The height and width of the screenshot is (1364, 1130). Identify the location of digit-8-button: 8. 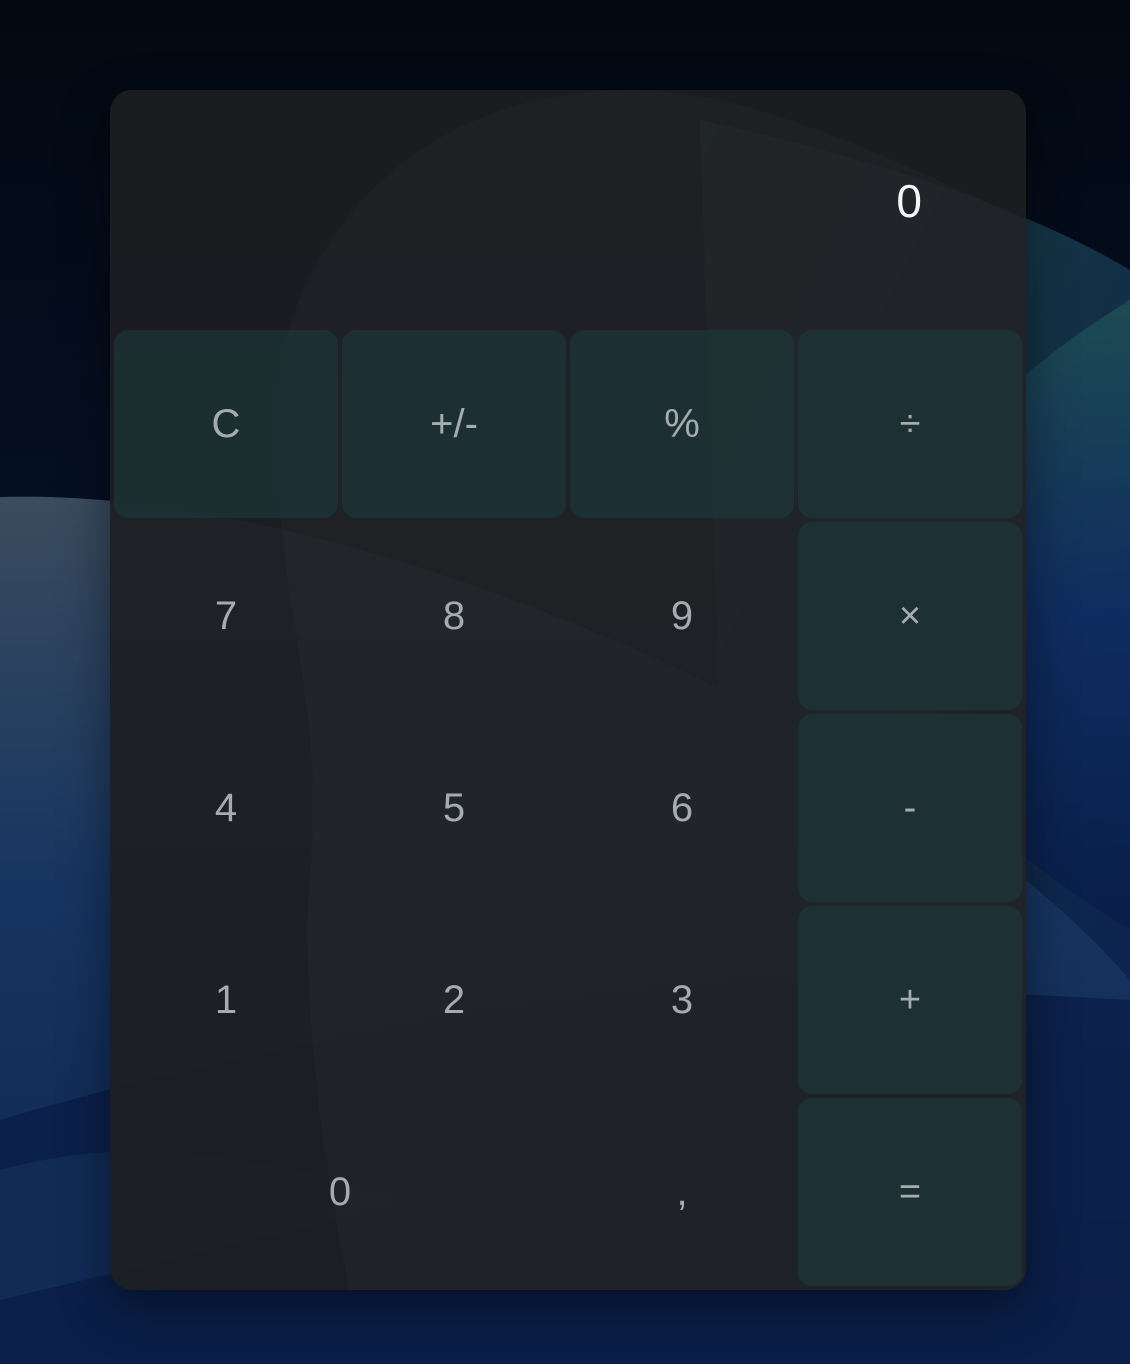
(454, 616).